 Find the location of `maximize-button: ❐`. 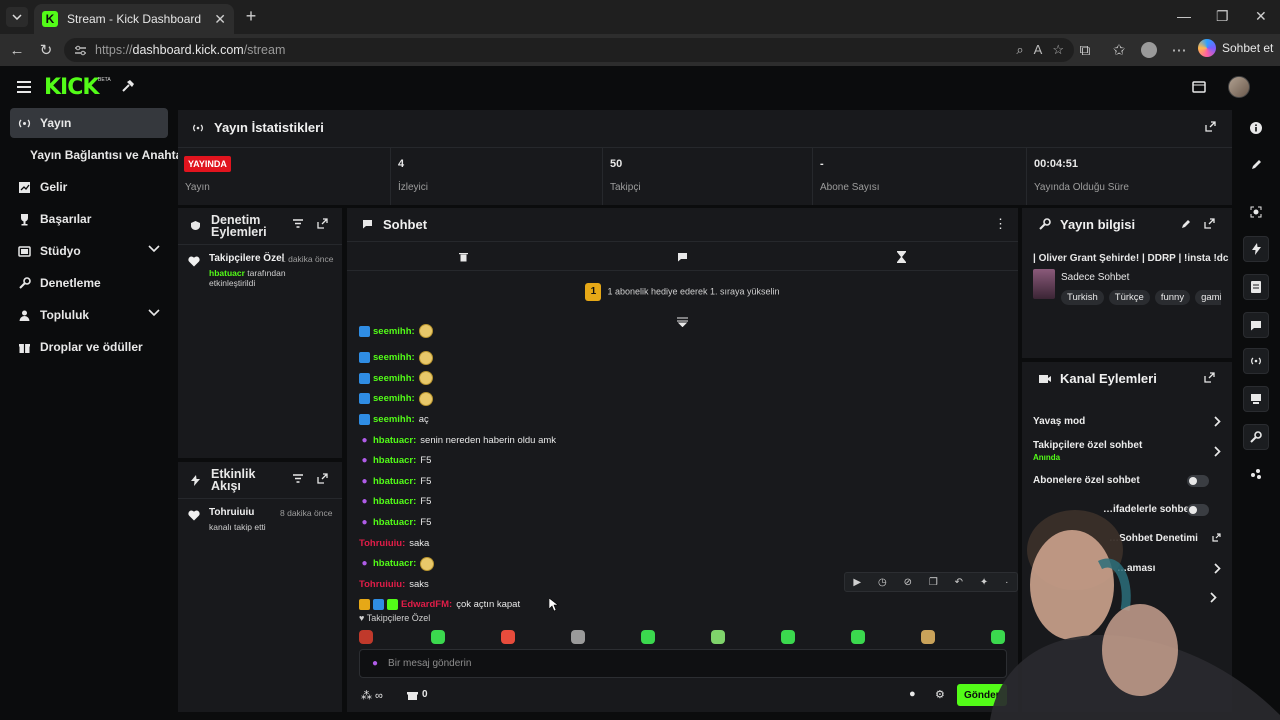

maximize-button: ❐ is located at coordinates (1222, 16).